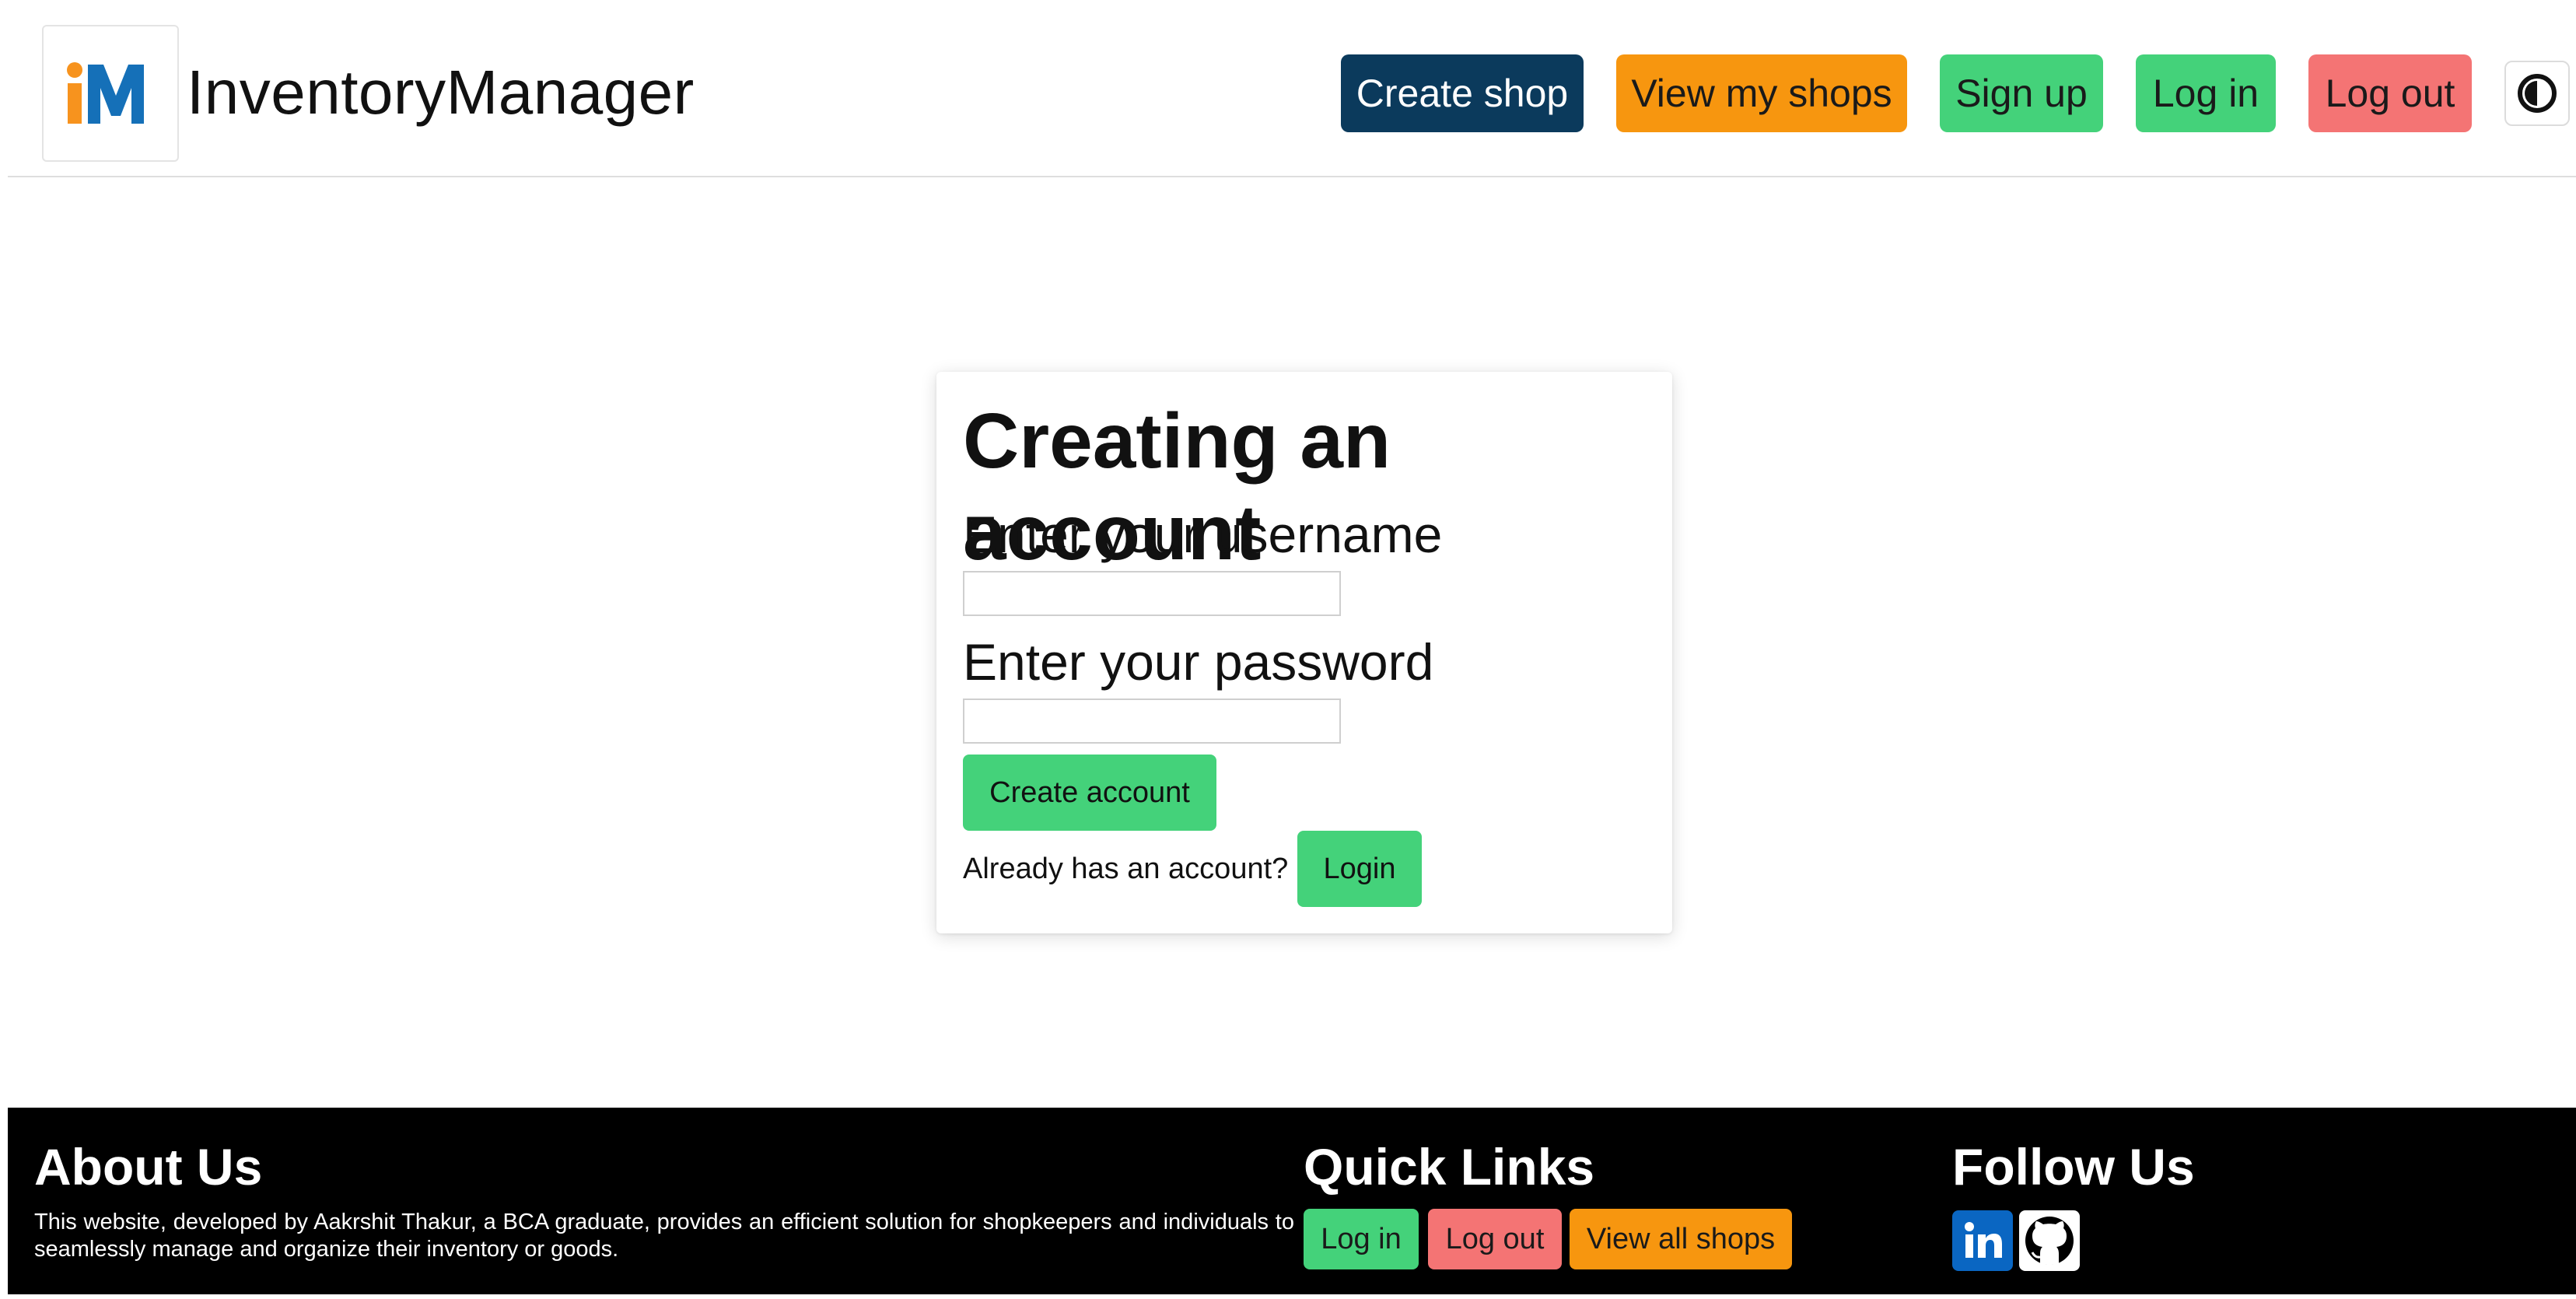  I want to click on github-icon, so click(2050, 1241).